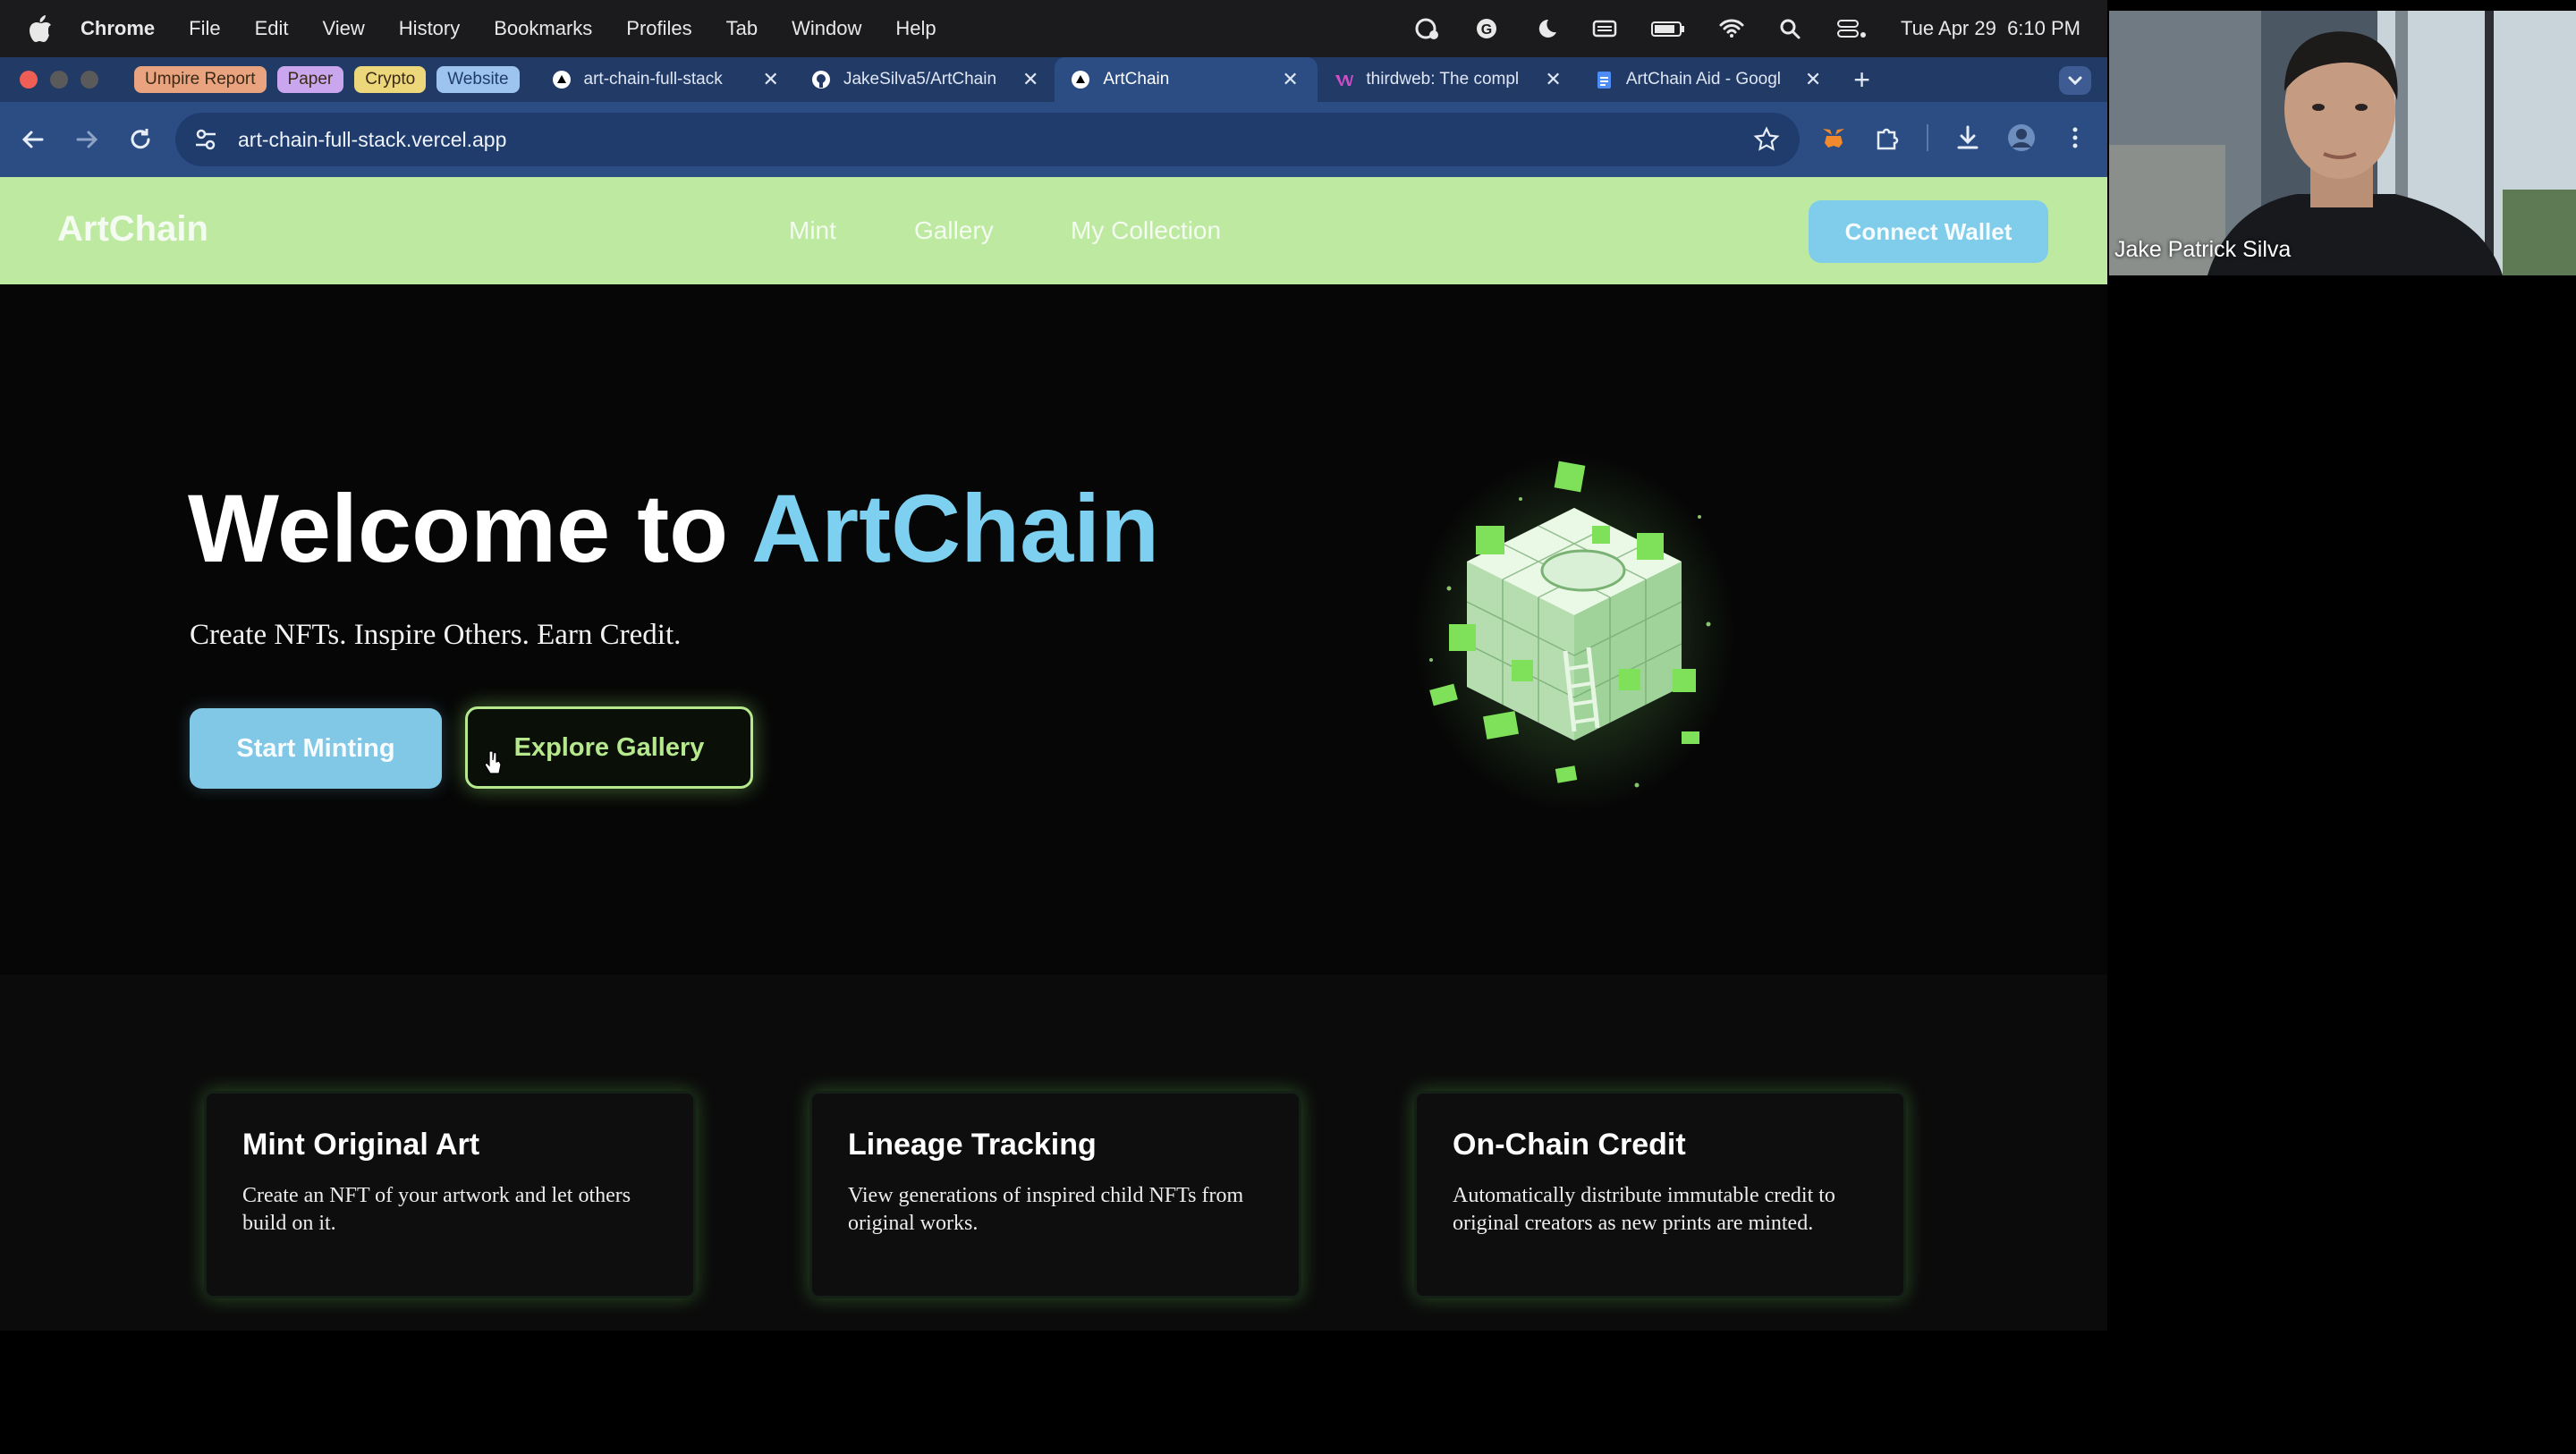 Image resolution: width=2576 pixels, height=1454 pixels. Describe the element at coordinates (1766, 139) in the screenshot. I see `bookmark-star-icon` at that location.